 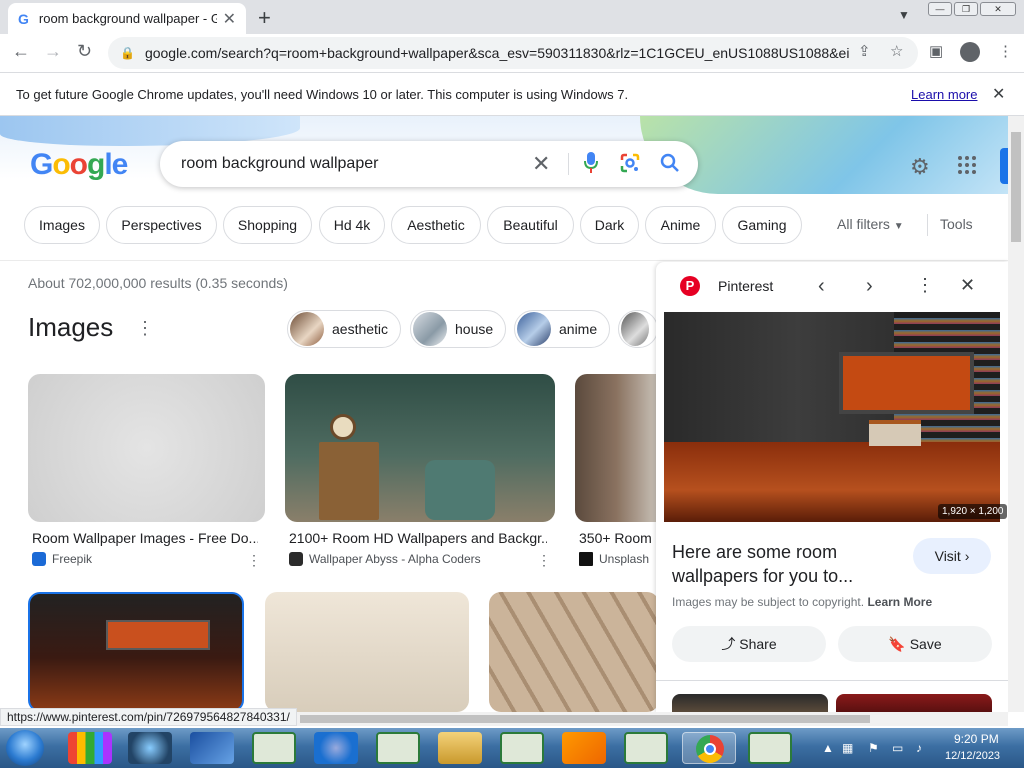 I want to click on reload-icon: ↻, so click(x=84, y=51).